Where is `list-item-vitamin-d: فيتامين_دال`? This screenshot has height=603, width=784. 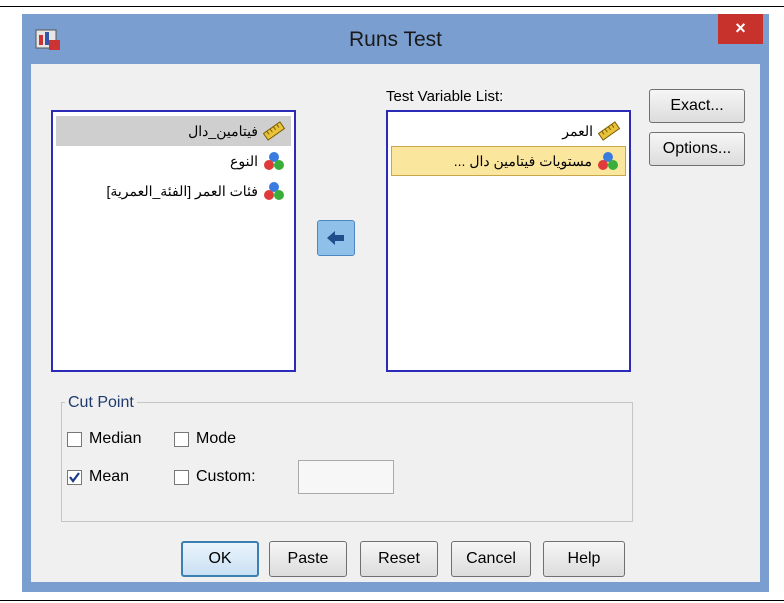
list-item-vitamin-d: فيتامين_دال is located at coordinates (173, 131).